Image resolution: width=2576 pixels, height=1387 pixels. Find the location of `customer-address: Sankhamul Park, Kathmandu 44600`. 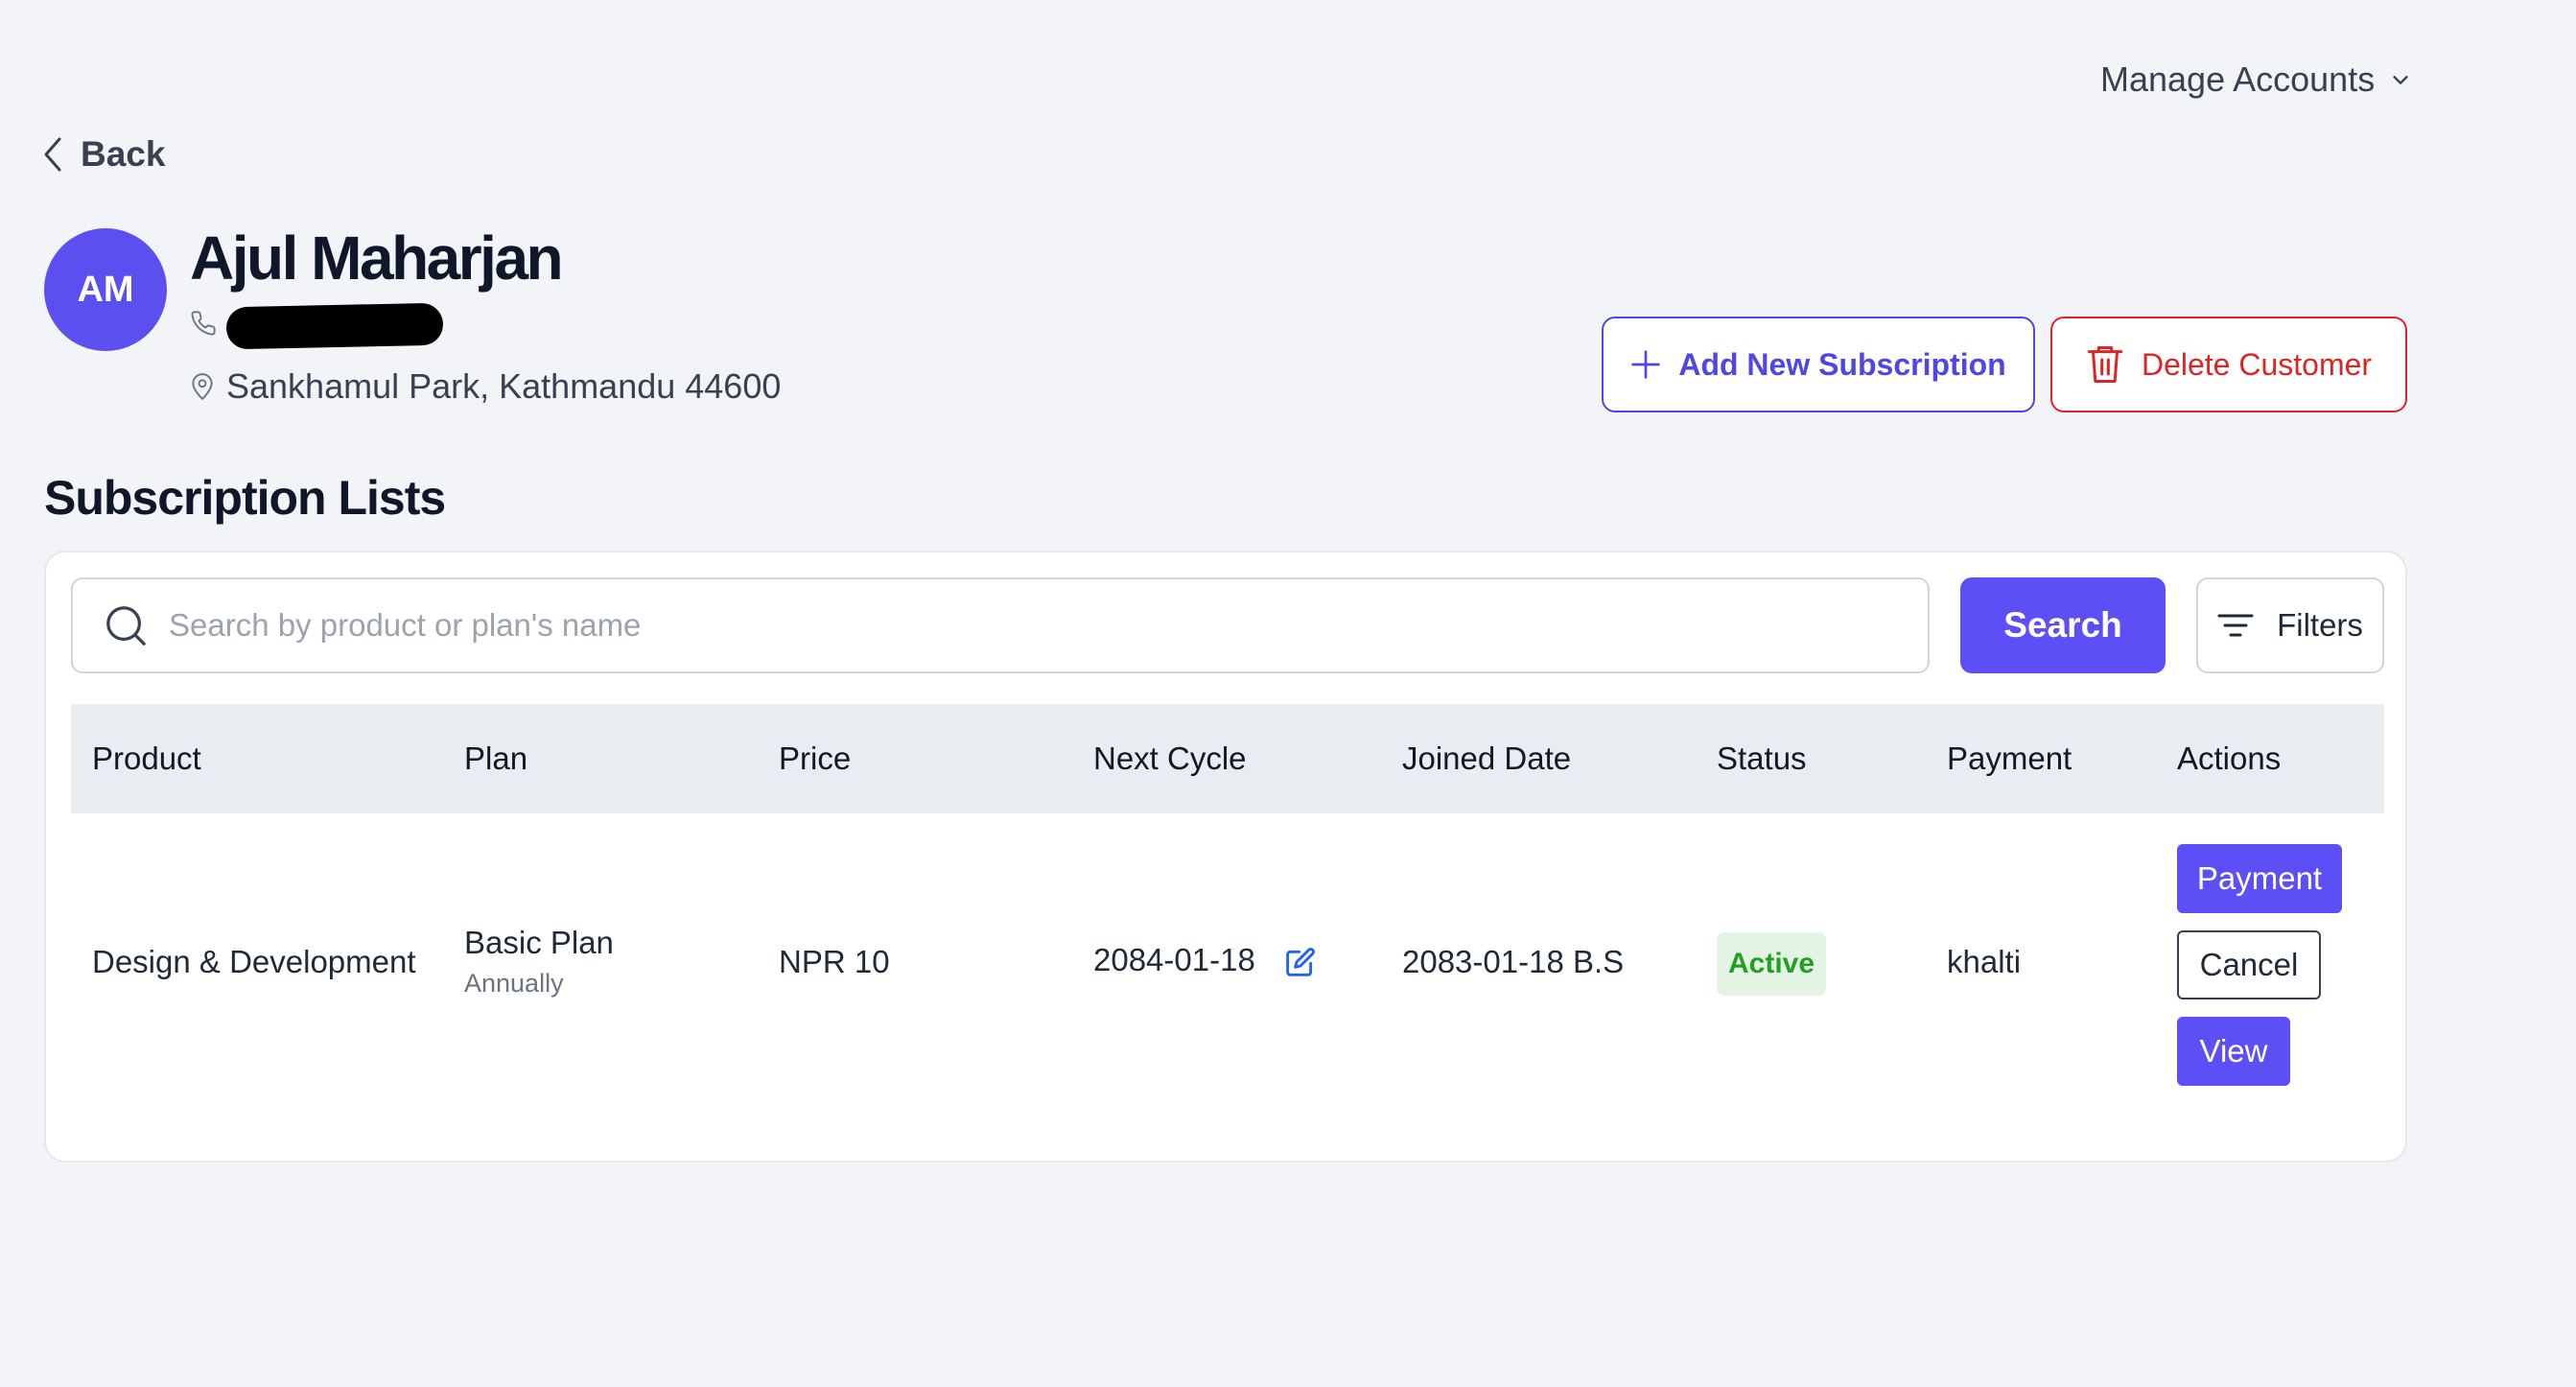

customer-address: Sankhamul Park, Kathmandu 44600 is located at coordinates (504, 386).